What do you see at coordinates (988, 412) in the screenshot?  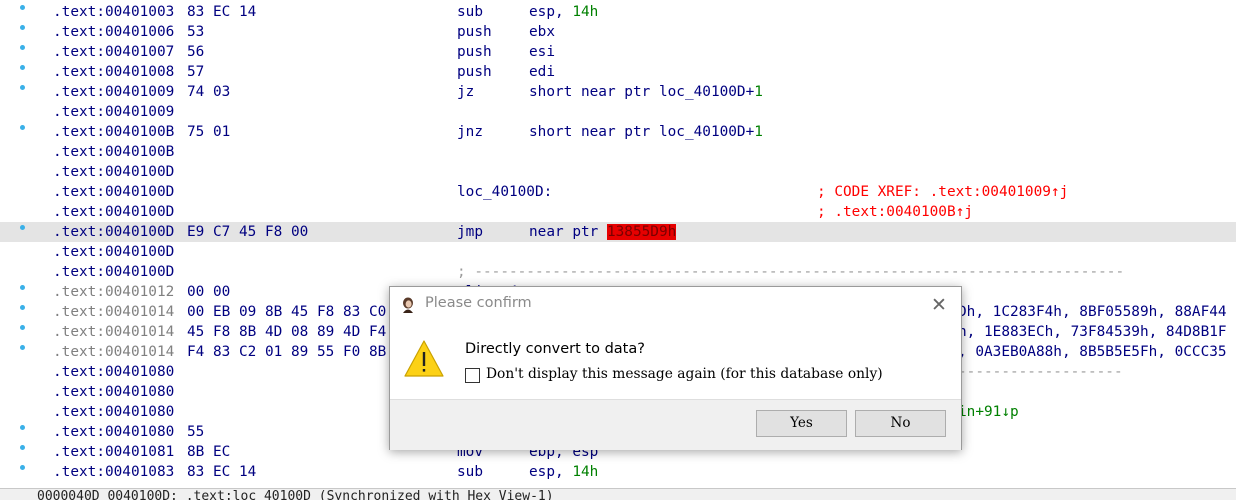 I see `xref-text: in+91↓p` at bounding box center [988, 412].